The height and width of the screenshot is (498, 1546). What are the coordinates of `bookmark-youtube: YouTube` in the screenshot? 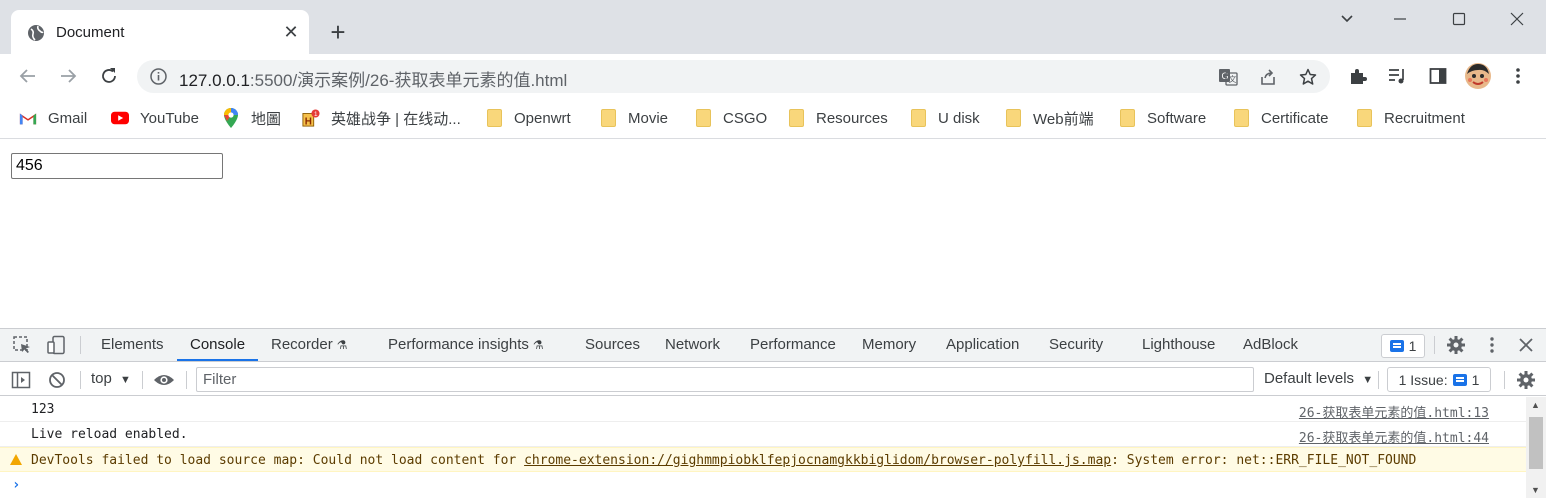 It's located at (155, 118).